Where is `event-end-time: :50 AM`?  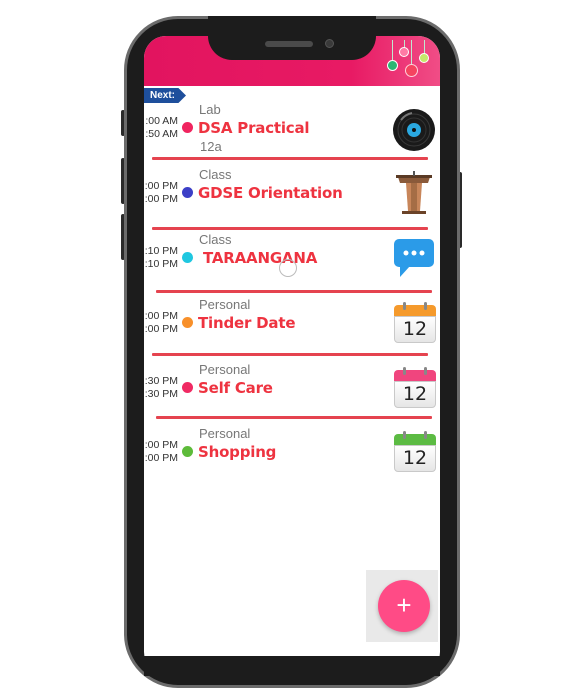 event-end-time: :50 AM is located at coordinates (161, 133).